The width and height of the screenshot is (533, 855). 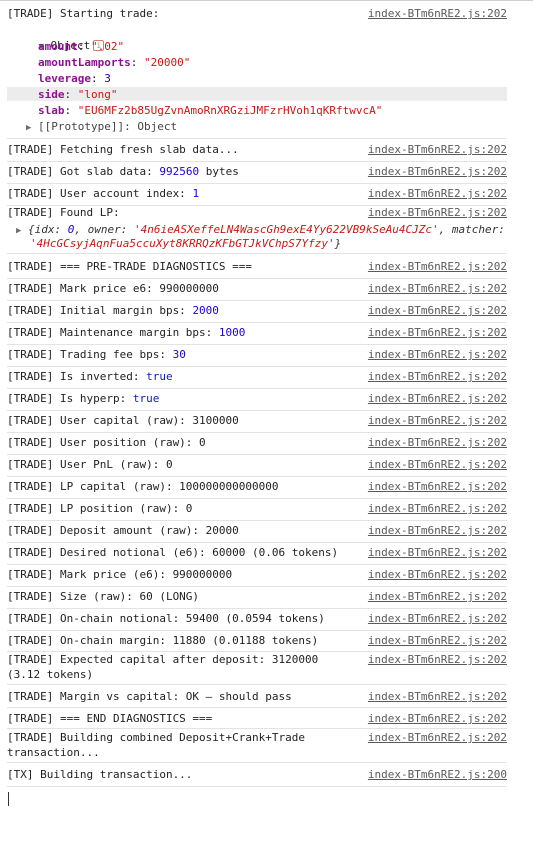 What do you see at coordinates (83, 13) in the screenshot?
I see `log-message: [TRADE] Starting trade:` at bounding box center [83, 13].